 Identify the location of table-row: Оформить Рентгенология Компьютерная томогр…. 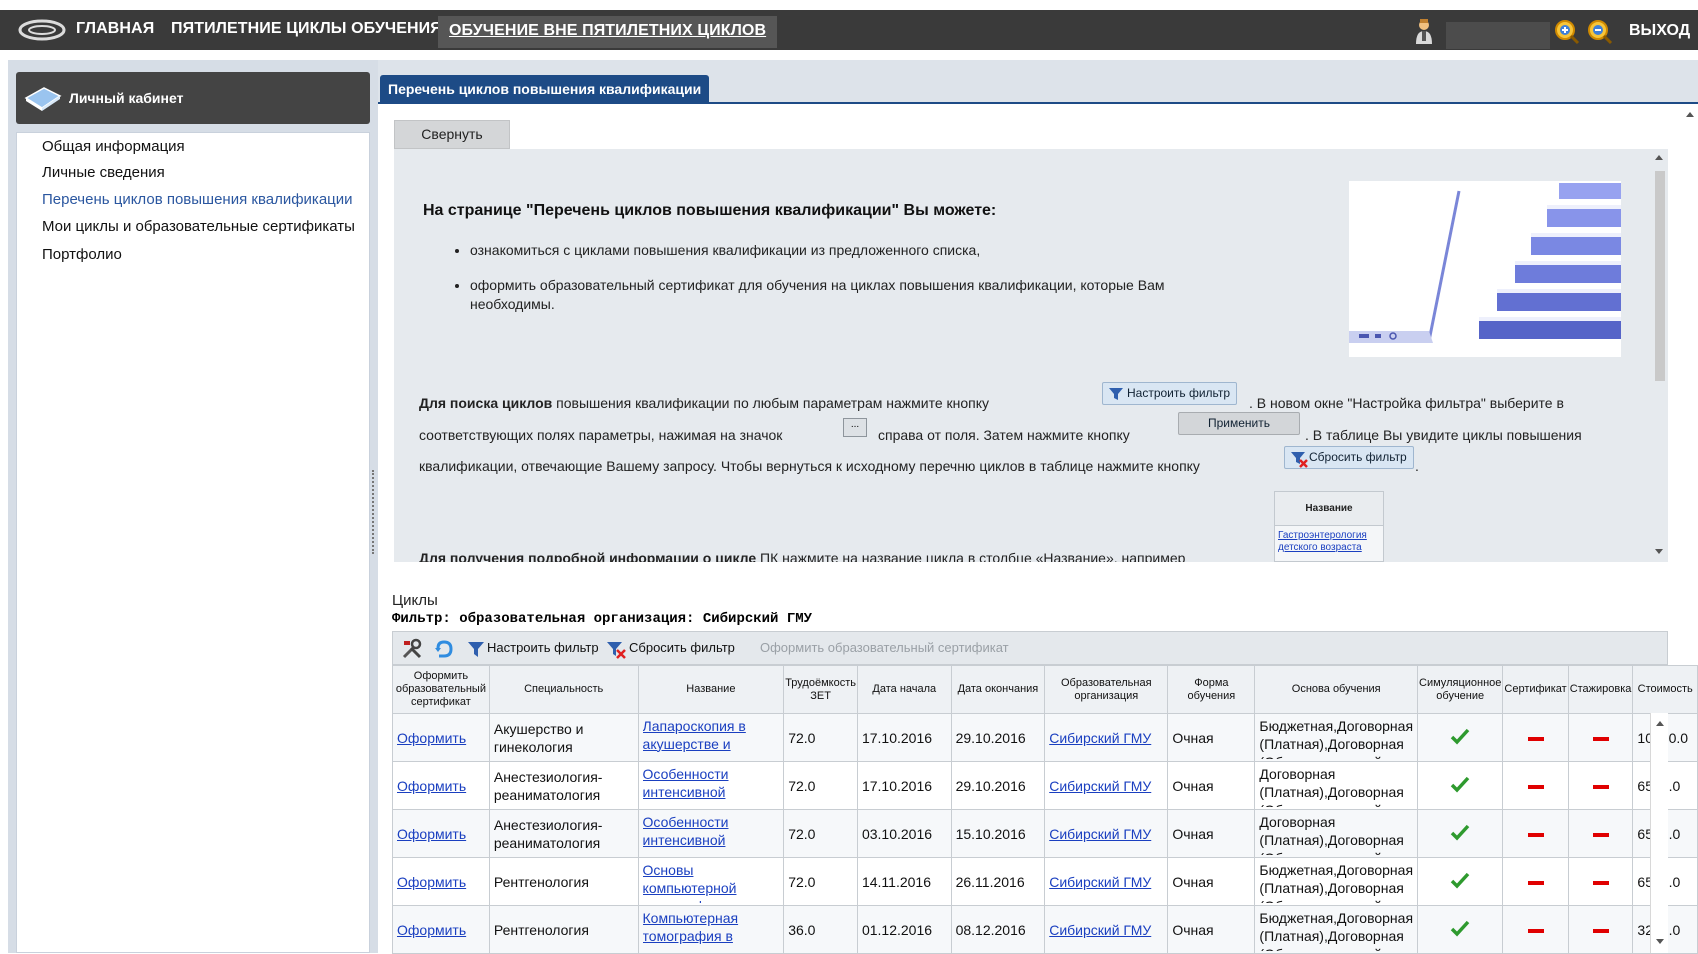
(1045, 929).